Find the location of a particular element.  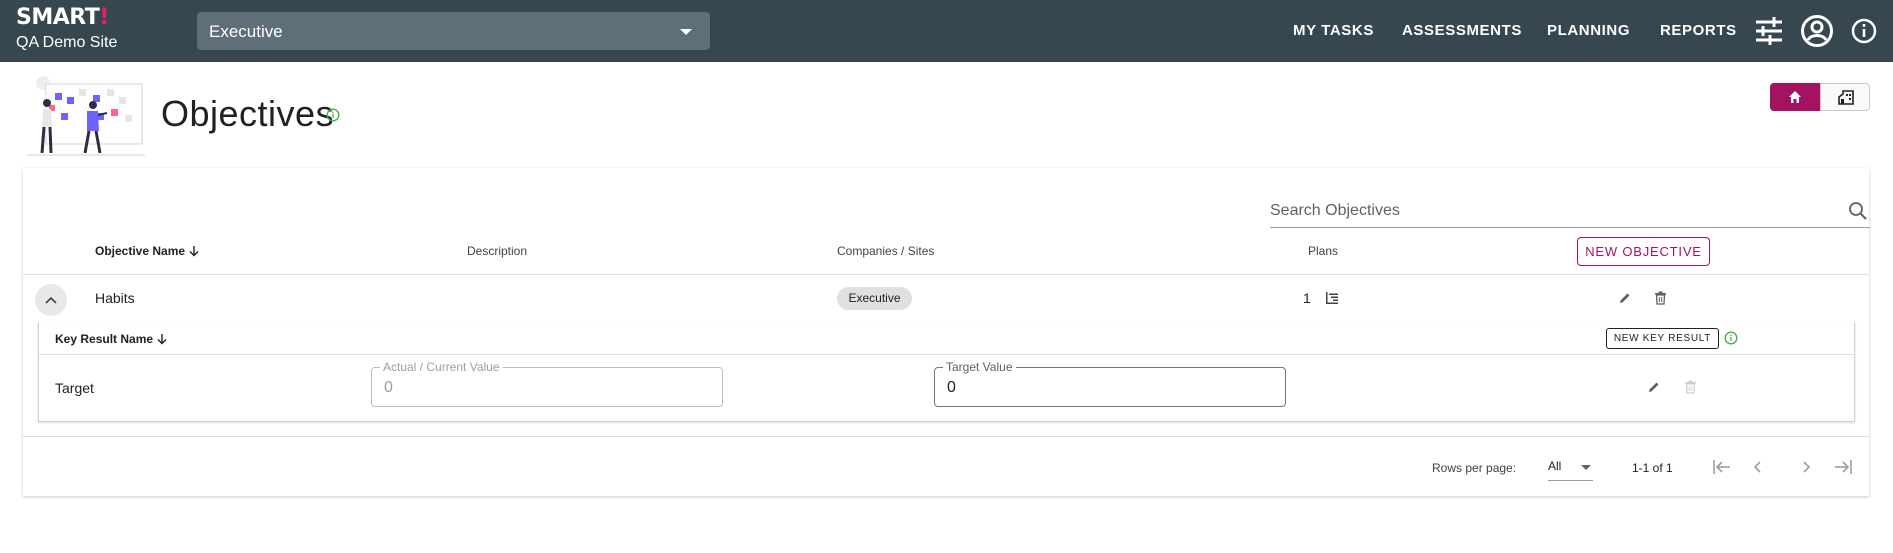

actual-value: 0 is located at coordinates (388, 387).